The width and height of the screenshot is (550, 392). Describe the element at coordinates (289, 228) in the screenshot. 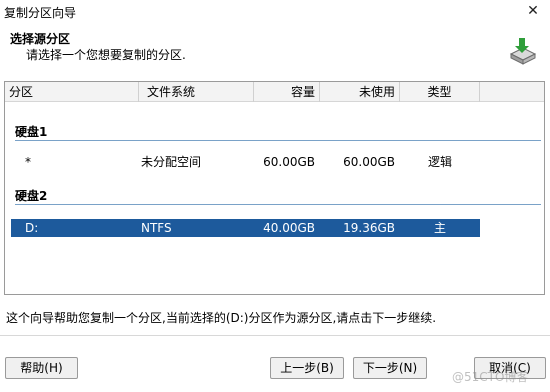

I see `cell-capacity: 40.00GB` at that location.